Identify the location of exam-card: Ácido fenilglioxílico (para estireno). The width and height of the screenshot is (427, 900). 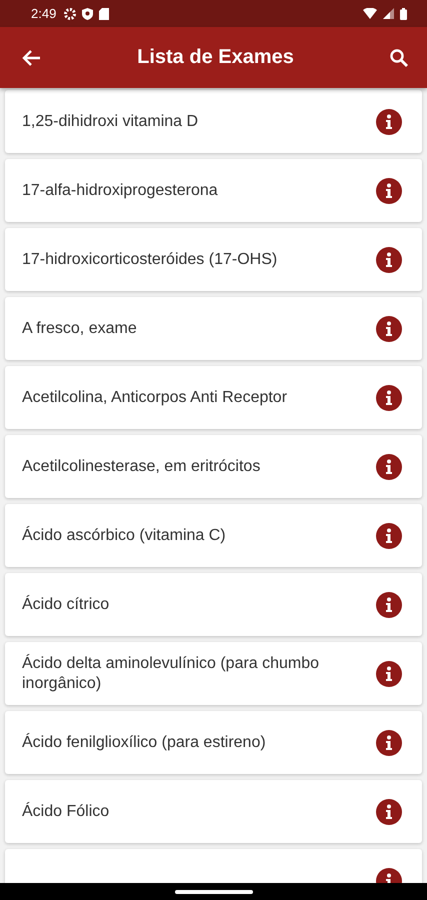
(213, 742).